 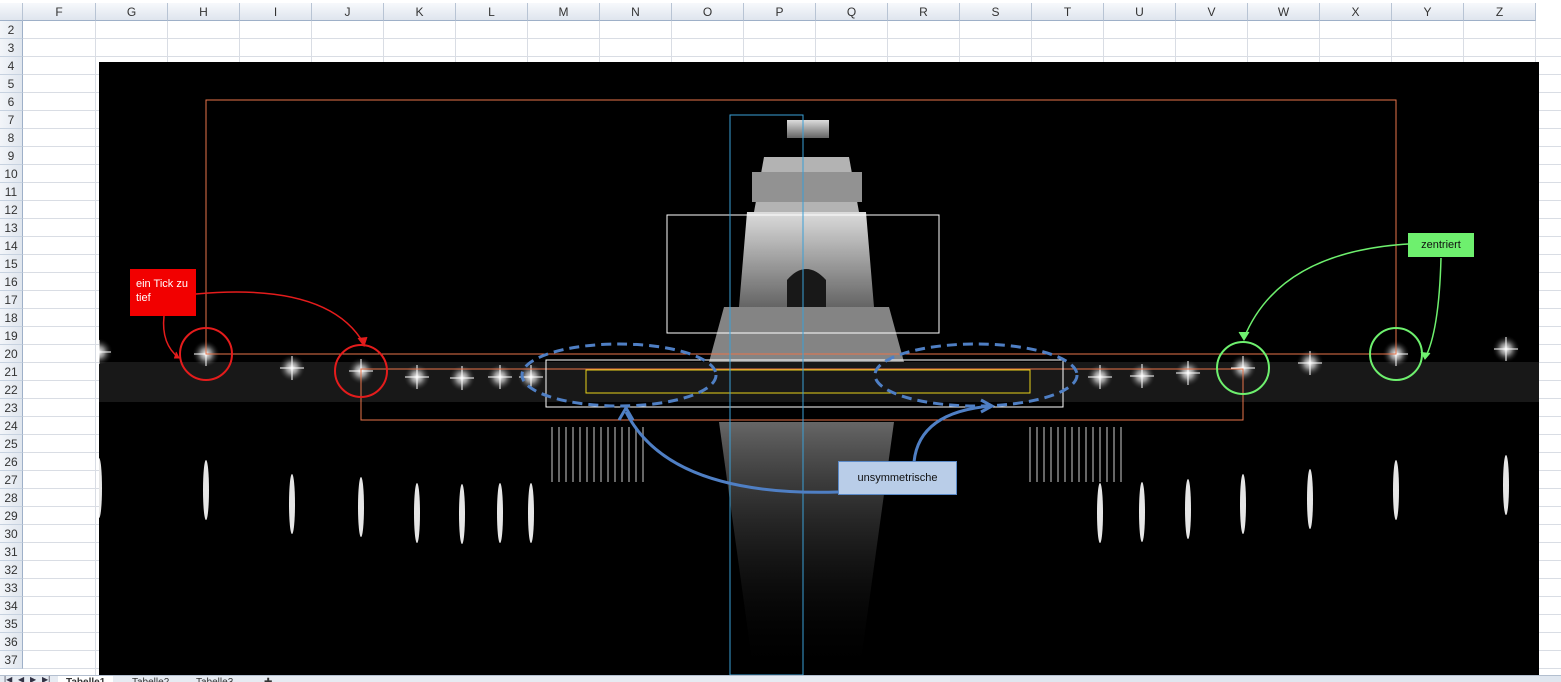 I want to click on orange-lower-guide, so click(x=802, y=394).